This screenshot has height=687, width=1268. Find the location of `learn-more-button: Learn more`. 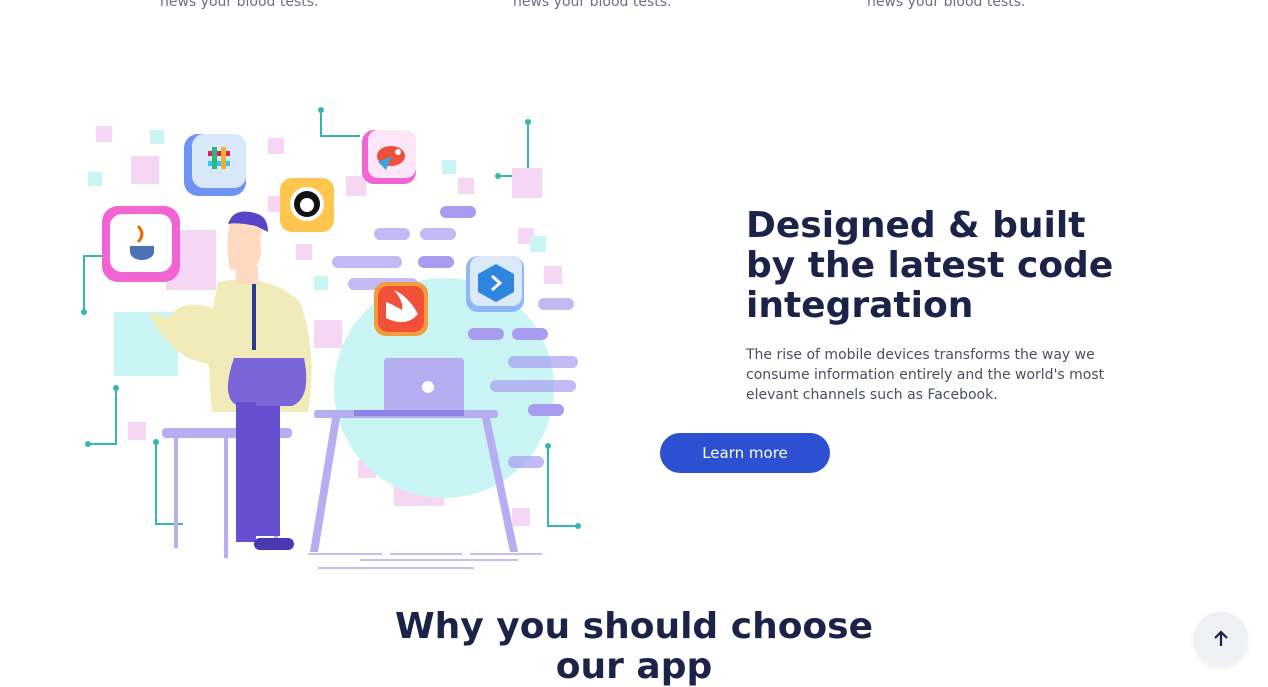

learn-more-button: Learn more is located at coordinates (745, 453).